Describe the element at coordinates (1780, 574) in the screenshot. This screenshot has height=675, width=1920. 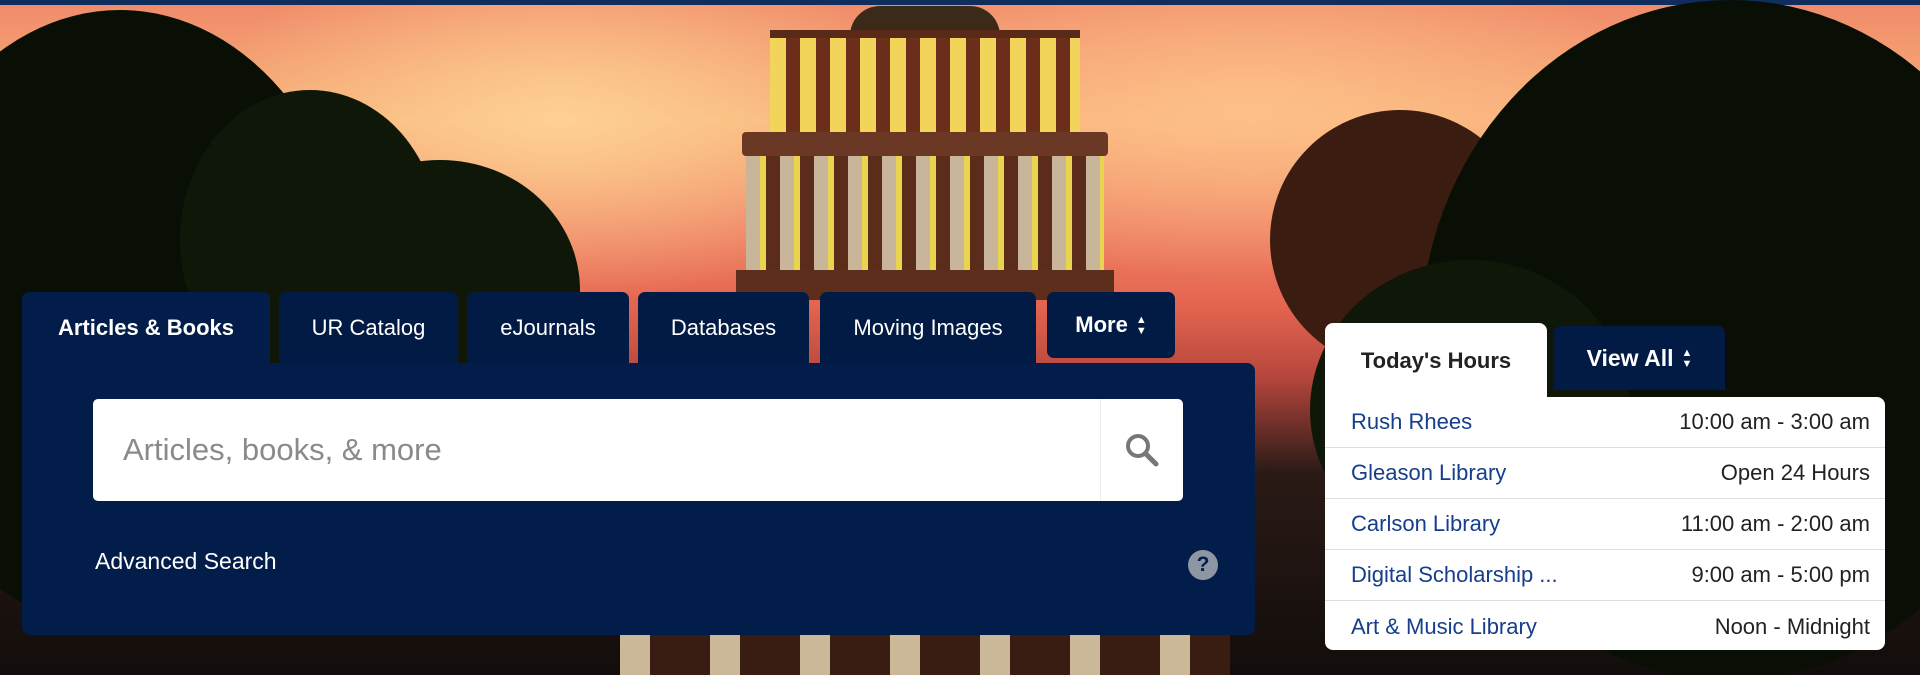
I see `library-hours: 9:00 am - 5:00 pm` at that location.